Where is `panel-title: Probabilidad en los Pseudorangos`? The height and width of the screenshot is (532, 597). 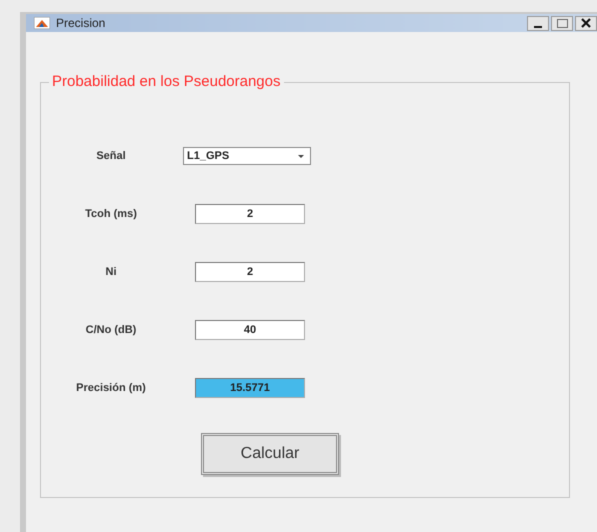 panel-title: Probabilidad en los Pseudorangos is located at coordinates (166, 82).